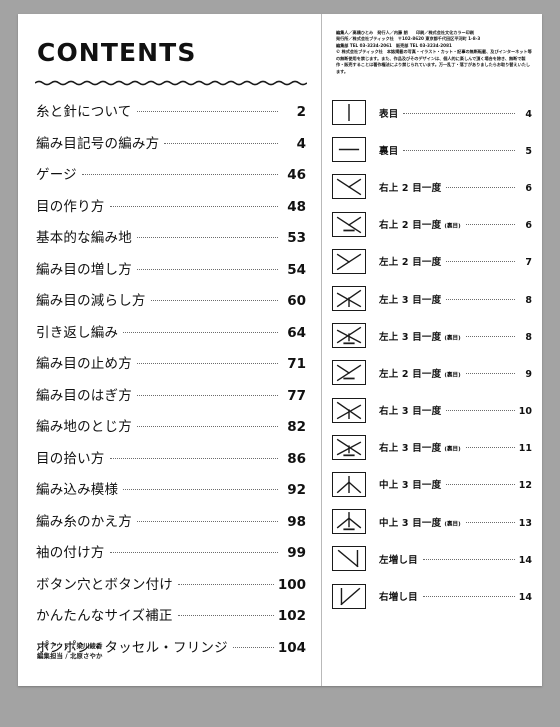  Describe the element at coordinates (291, 616) in the screenshot. I see `toc-entry-page: 102` at that location.